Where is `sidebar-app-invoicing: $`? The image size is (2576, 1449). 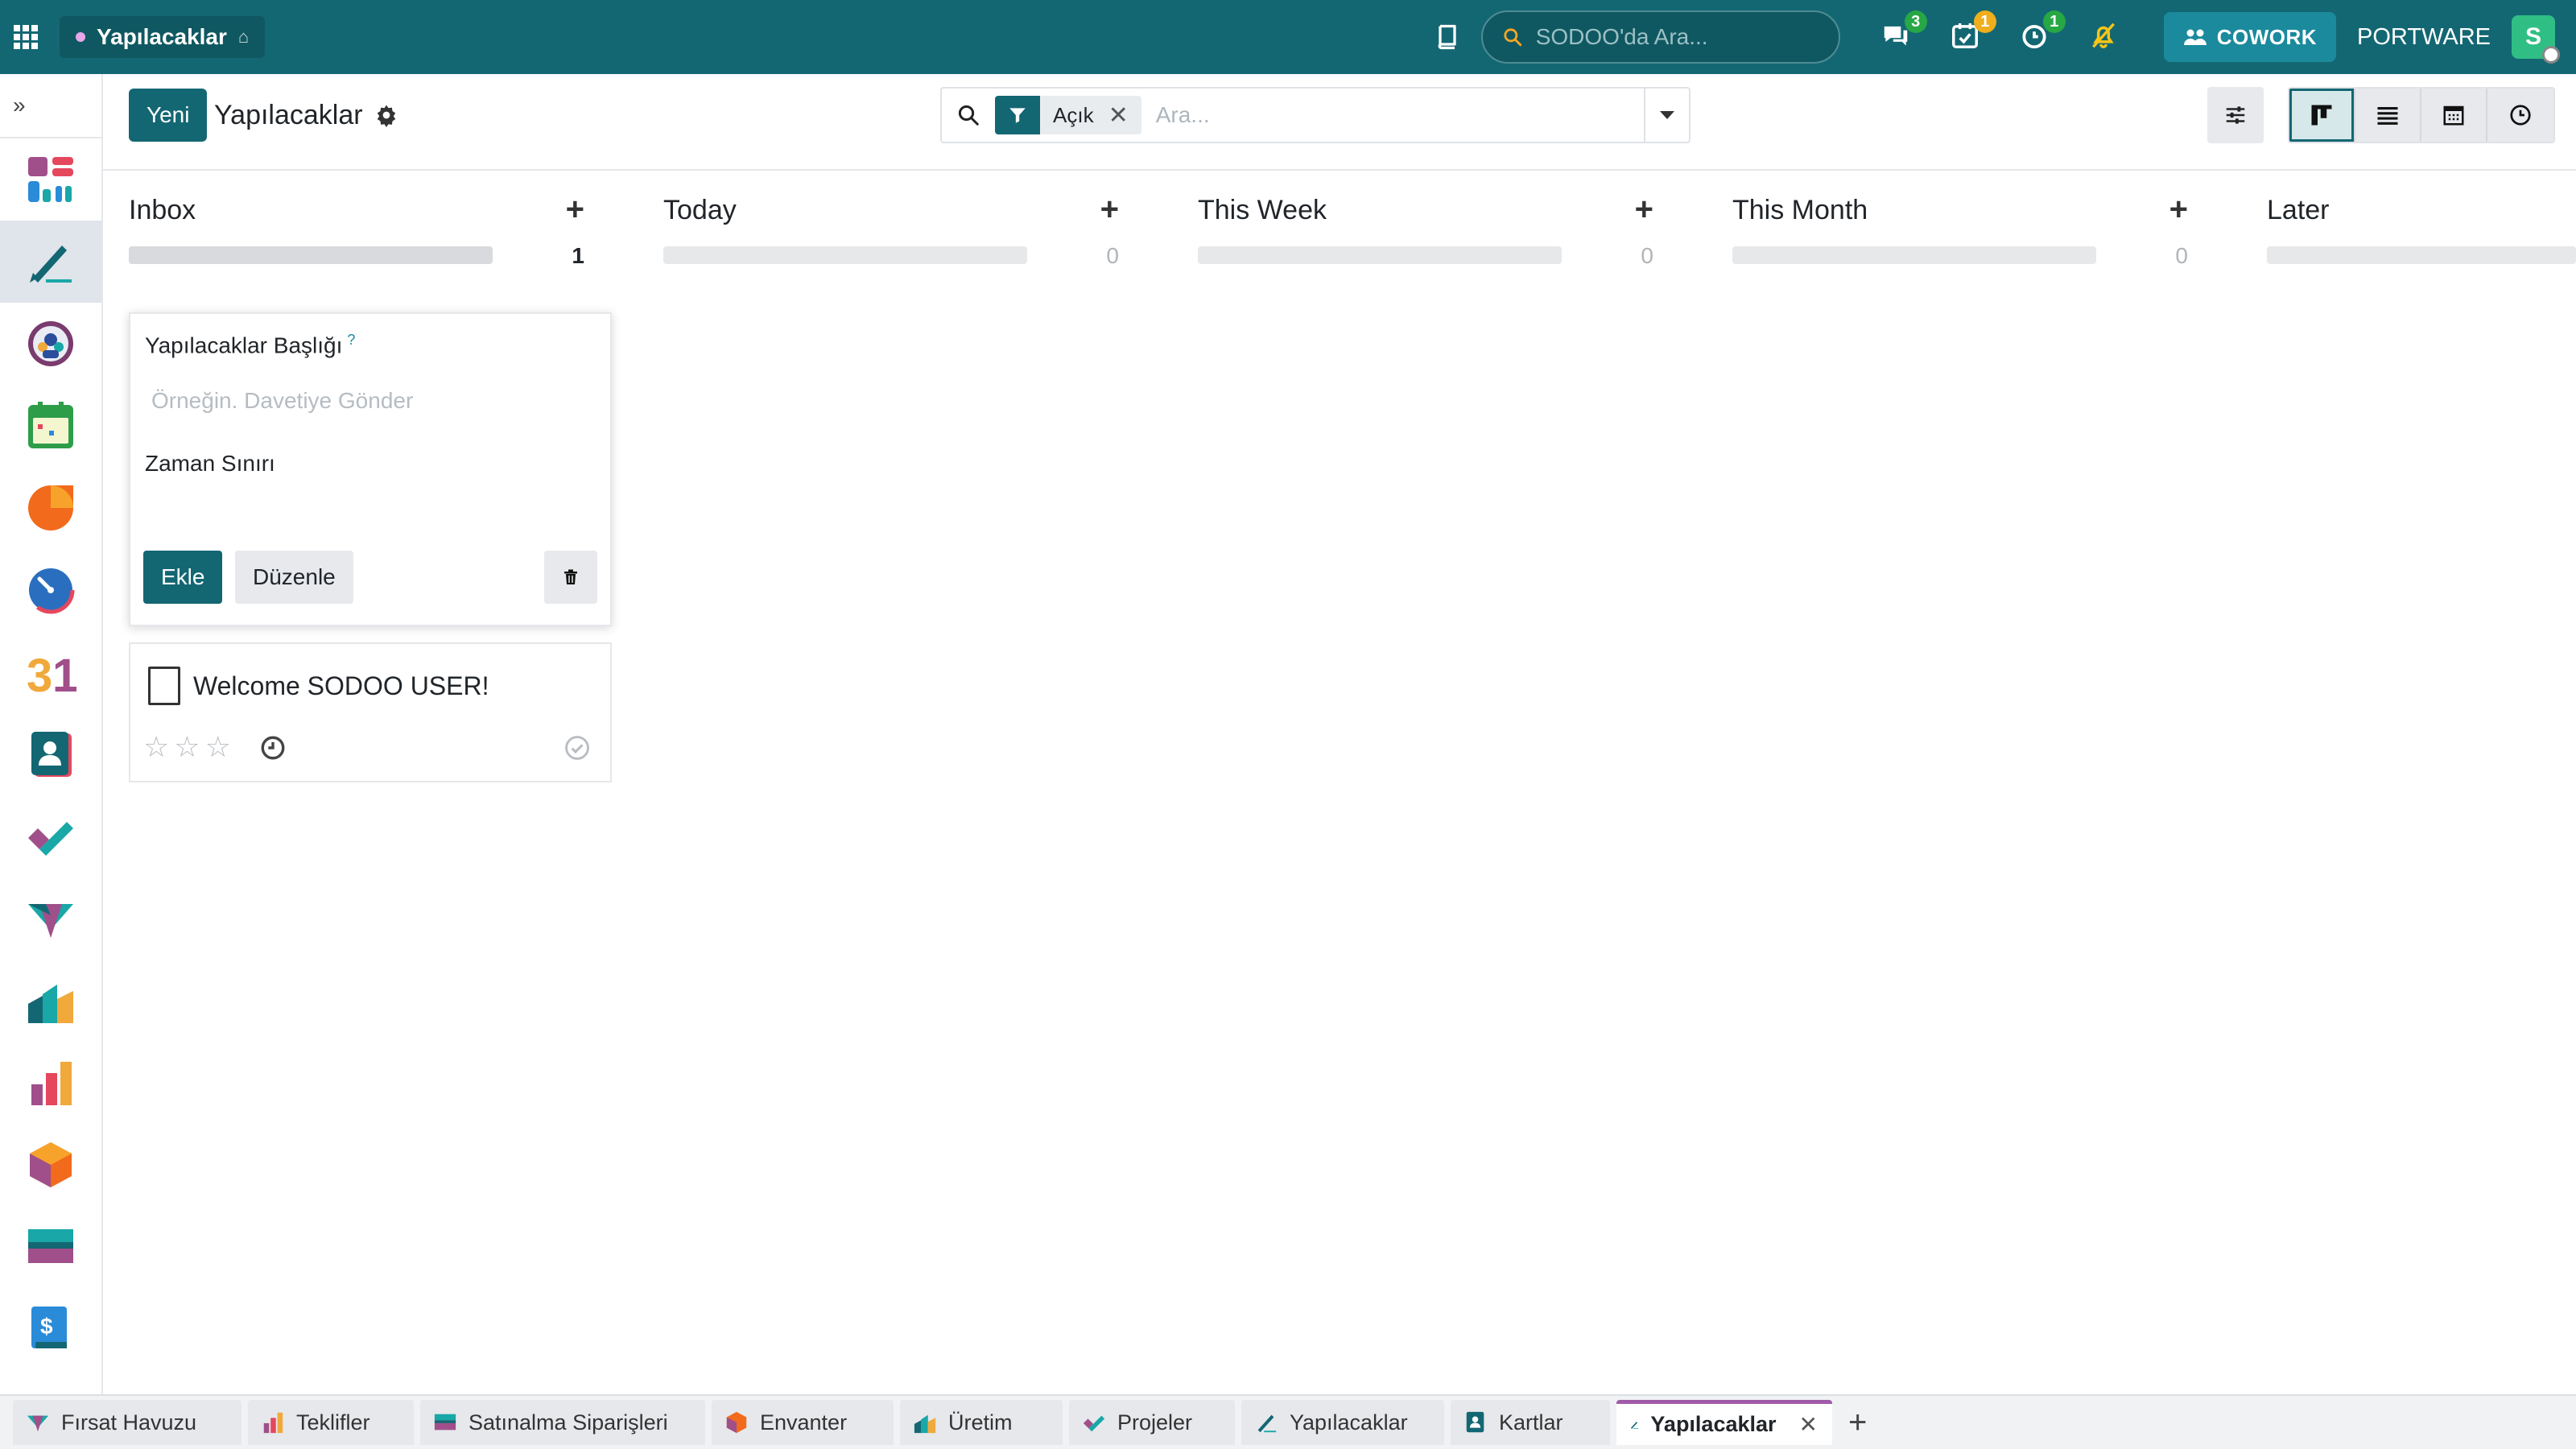
sidebar-app-invoicing: $ is located at coordinates (50, 1329).